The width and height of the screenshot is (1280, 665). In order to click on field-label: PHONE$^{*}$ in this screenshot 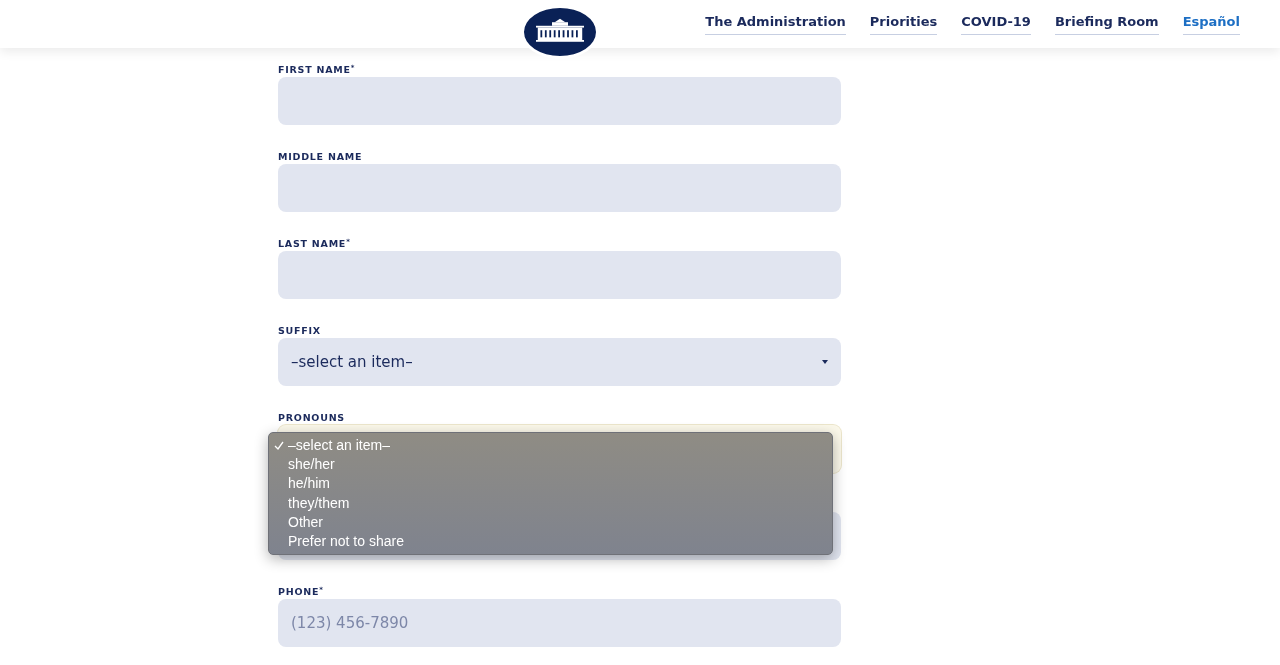, I will do `click(301, 591)`.